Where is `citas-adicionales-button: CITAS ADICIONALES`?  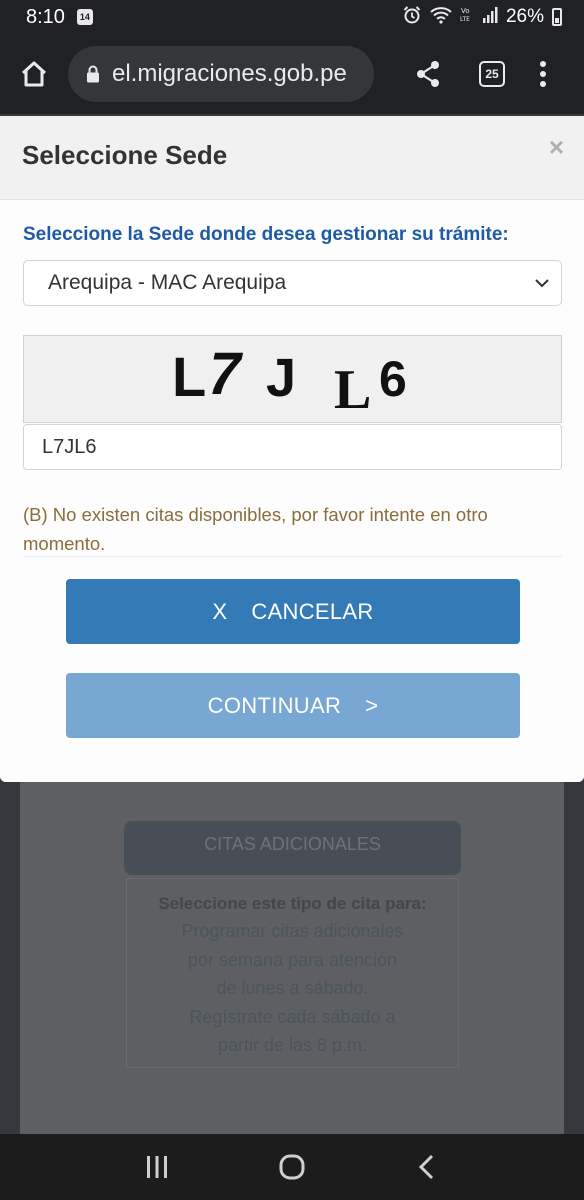
citas-adicionales-button: CITAS ADICIONALES is located at coordinates (292, 848).